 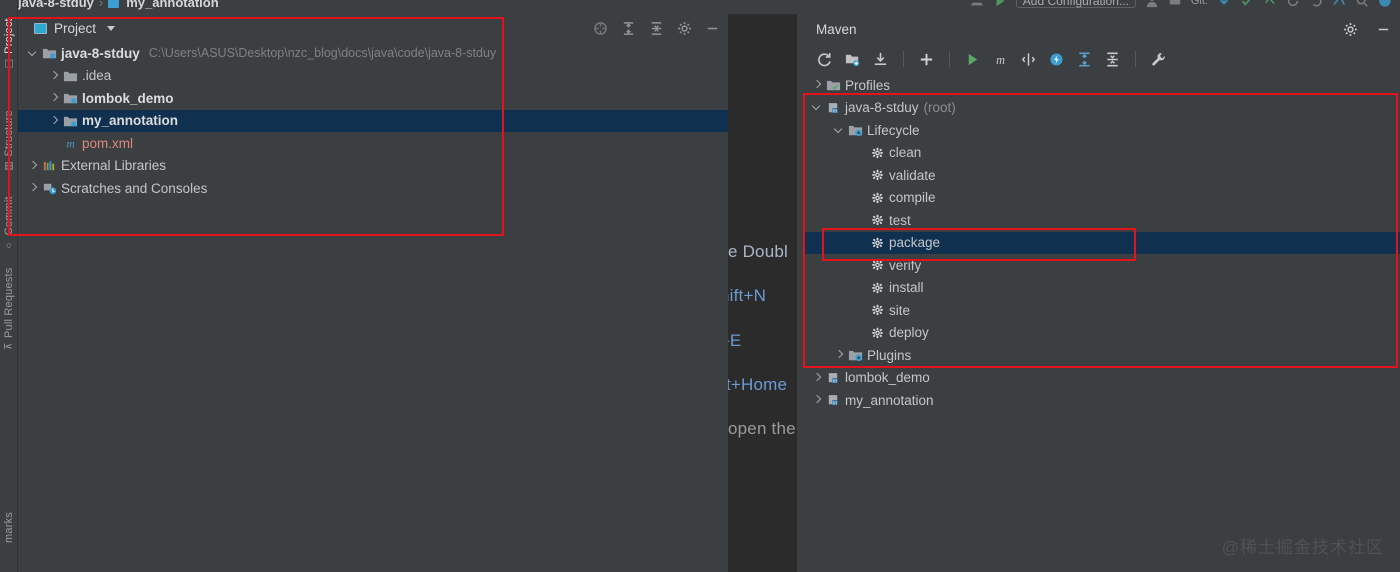 What do you see at coordinates (1152, 4) in the screenshot?
I see `jrebel-user-icon` at bounding box center [1152, 4].